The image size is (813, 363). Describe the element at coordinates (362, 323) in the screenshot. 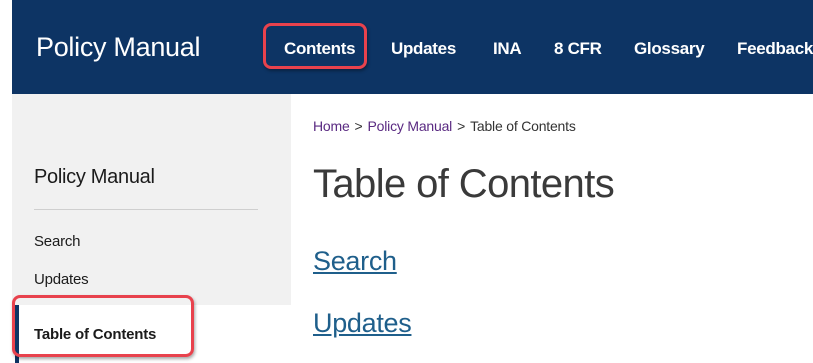

I see `content-link-updates: Updates` at that location.